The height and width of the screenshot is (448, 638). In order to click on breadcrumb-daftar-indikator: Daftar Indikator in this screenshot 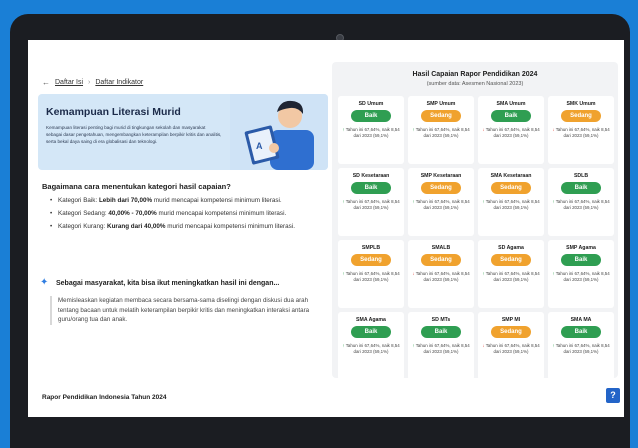, I will do `click(119, 82)`.